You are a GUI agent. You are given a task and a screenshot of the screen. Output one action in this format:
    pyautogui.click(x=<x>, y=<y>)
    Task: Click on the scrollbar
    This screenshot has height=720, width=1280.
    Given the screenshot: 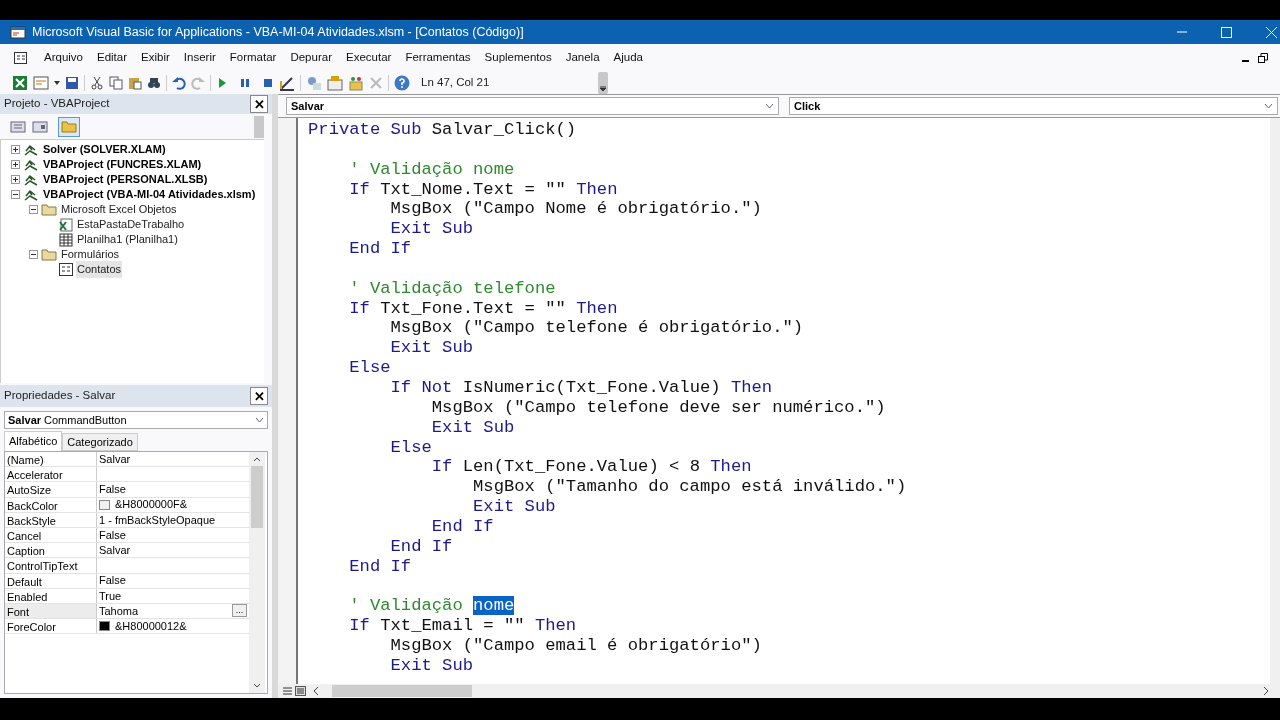 What is the action you would take?
    pyautogui.click(x=257, y=572)
    